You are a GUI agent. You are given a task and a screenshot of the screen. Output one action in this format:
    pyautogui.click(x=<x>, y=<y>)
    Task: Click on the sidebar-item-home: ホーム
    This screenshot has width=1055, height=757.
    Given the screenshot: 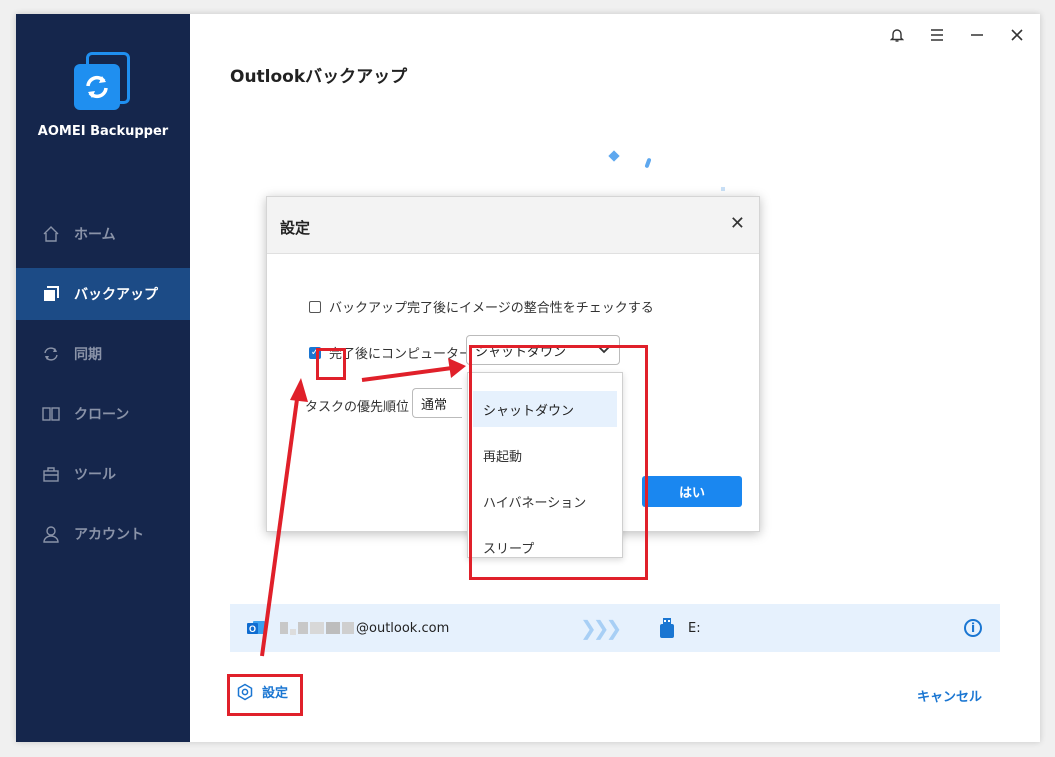 What is the action you would take?
    pyautogui.click(x=103, y=234)
    